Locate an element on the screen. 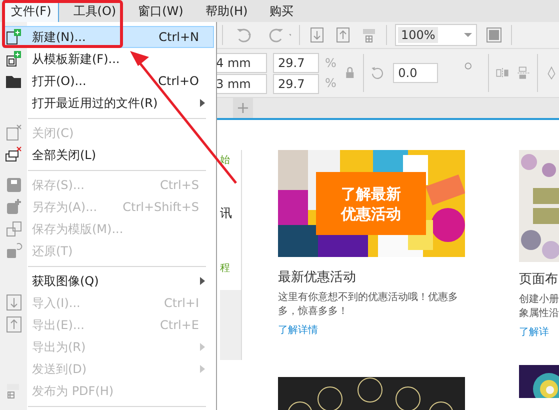  export-icon is located at coordinates (343, 35).